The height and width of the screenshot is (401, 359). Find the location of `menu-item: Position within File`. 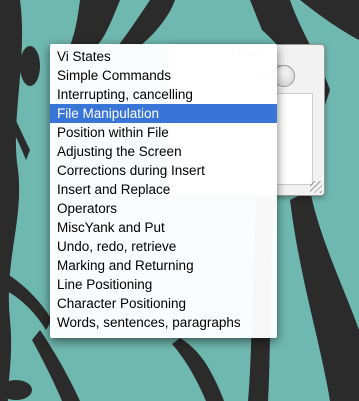

menu-item: Position within File is located at coordinates (163, 132).